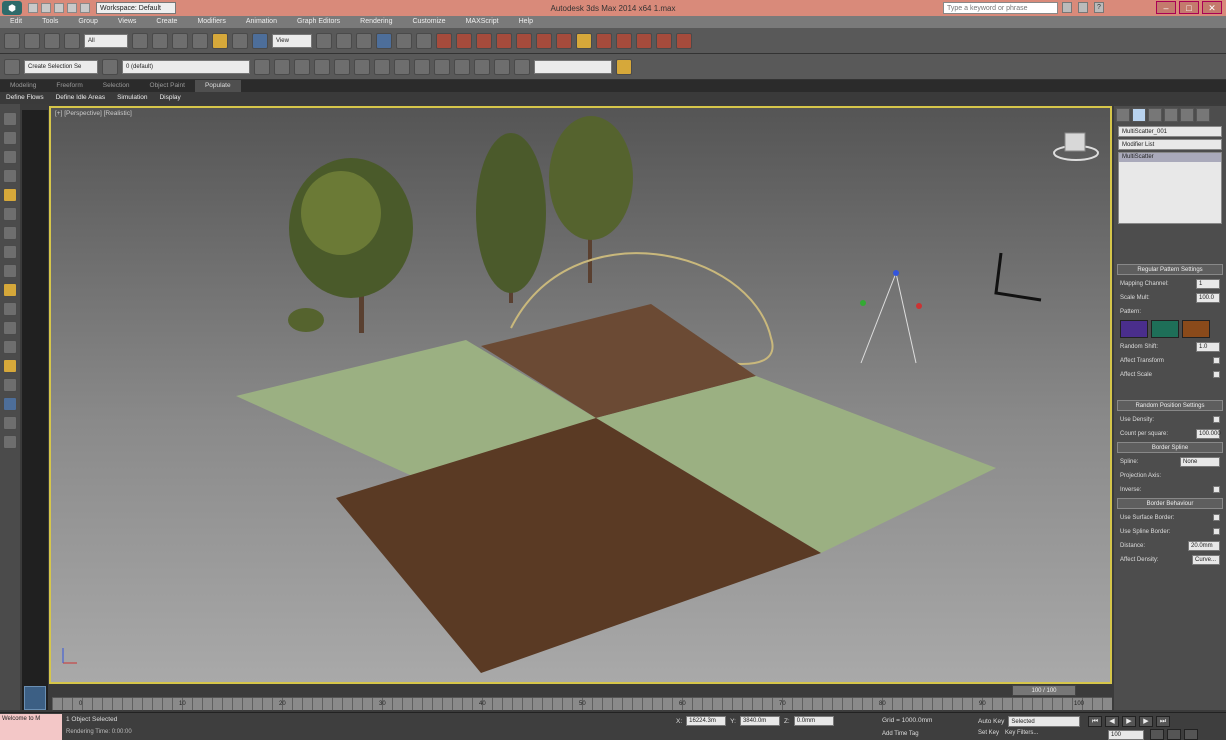  Describe the element at coordinates (1139, 115) in the screenshot. I see `modify-tab-icon` at that location.